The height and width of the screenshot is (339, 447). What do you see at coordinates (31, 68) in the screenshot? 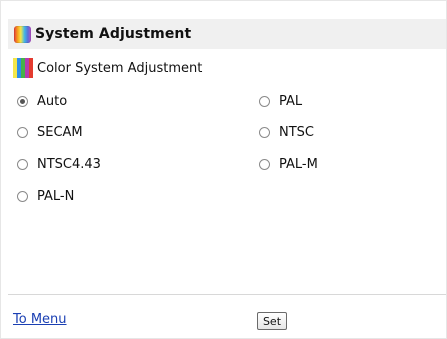
I see `color-bar` at bounding box center [31, 68].